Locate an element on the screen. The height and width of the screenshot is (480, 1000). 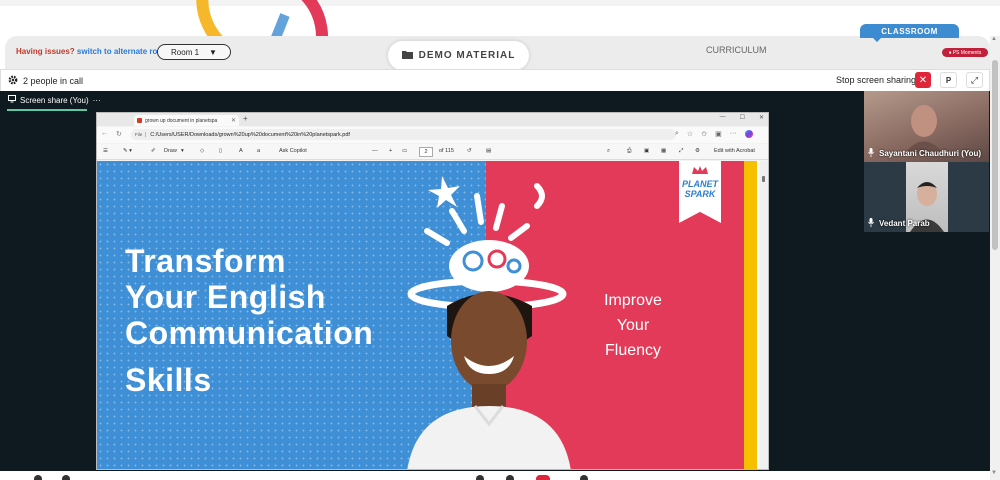
headline-line-1: Transform is located at coordinates (205, 261).